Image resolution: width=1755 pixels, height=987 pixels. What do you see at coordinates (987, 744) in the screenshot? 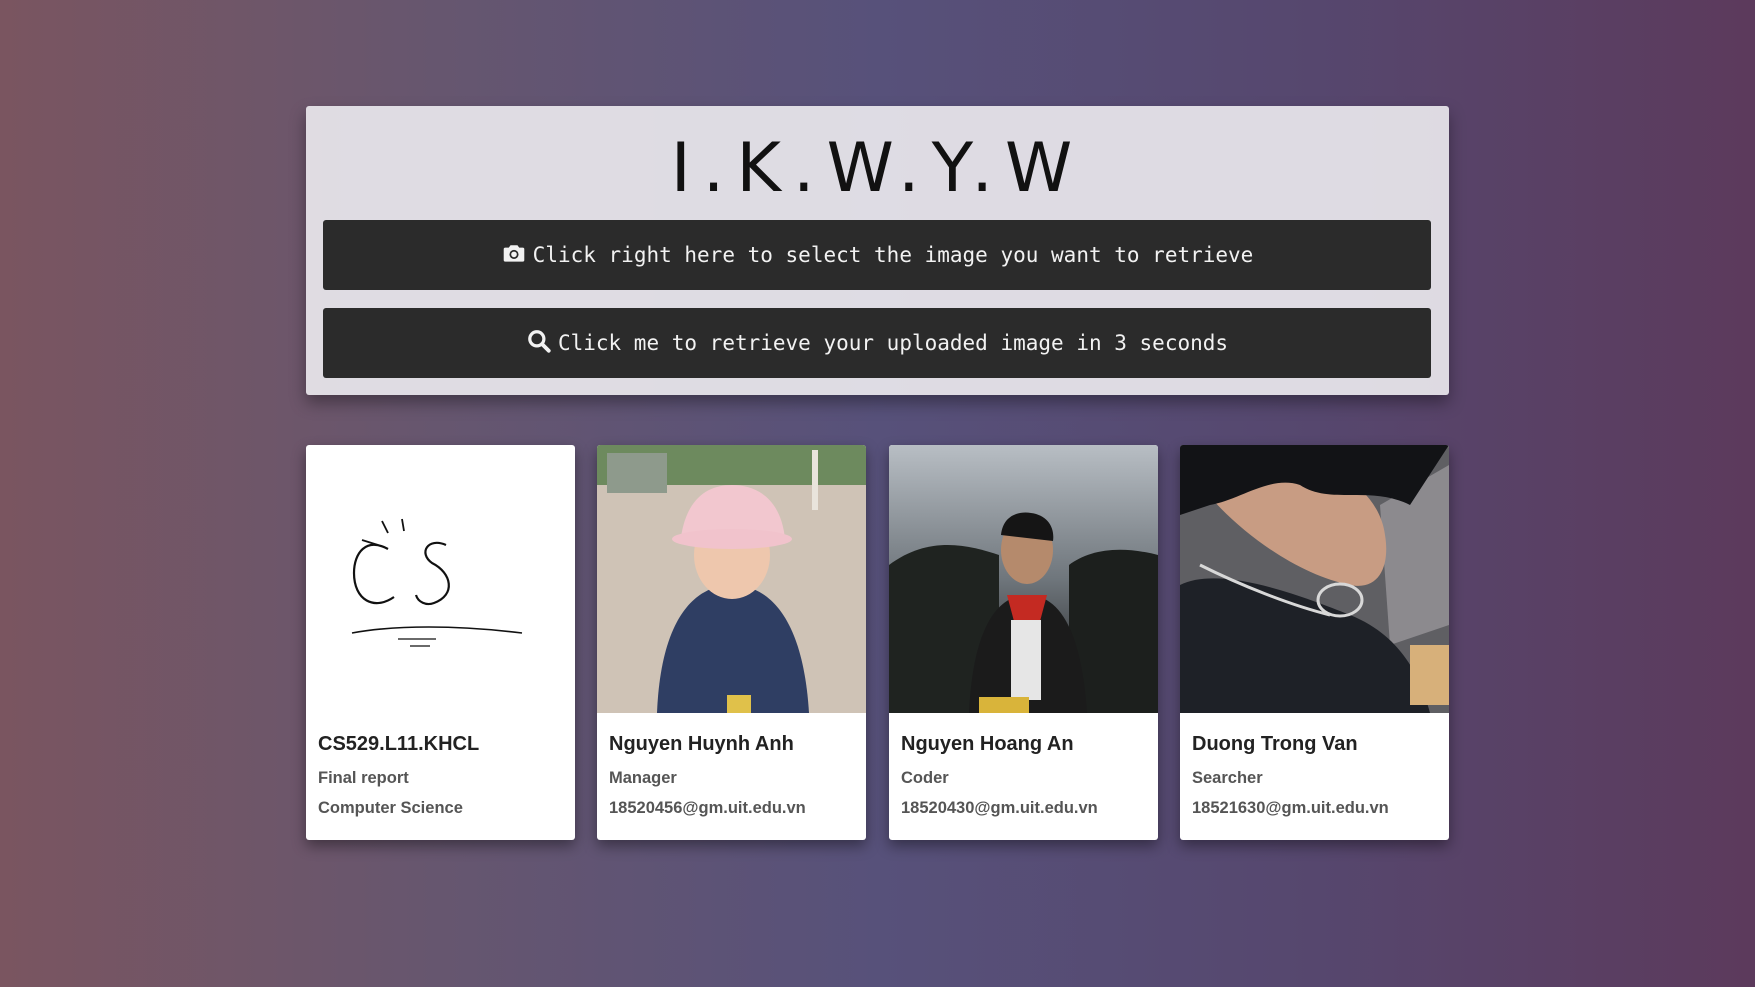
I see `member-name: Nguyen Hoang An` at bounding box center [987, 744].